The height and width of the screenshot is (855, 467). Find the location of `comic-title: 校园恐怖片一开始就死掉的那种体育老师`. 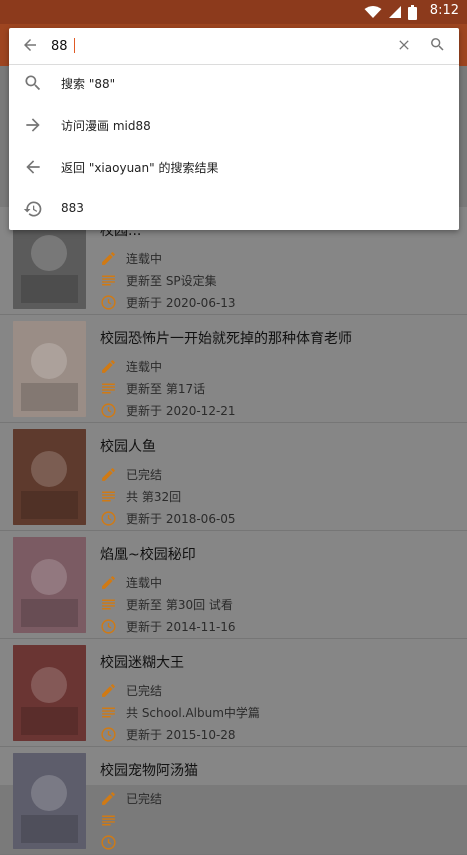

comic-title: 校园恐怖片一开始就死掉的那种体育老师 is located at coordinates (226, 339).